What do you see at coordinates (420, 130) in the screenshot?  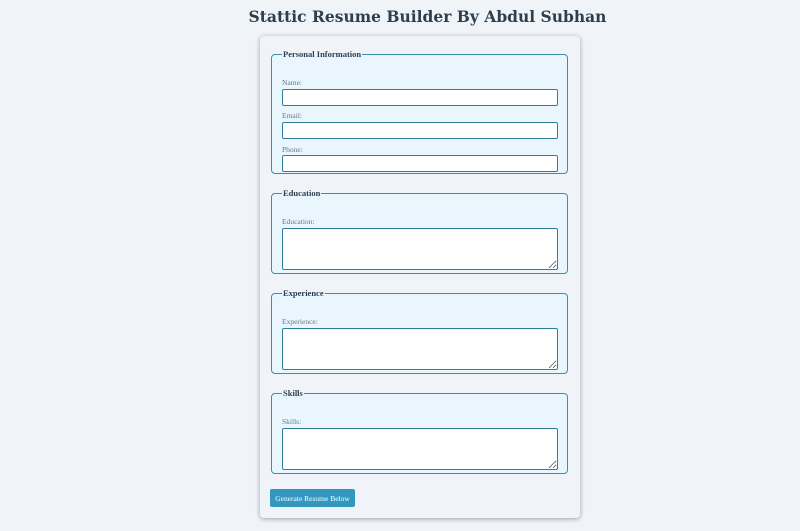 I see `email-input` at bounding box center [420, 130].